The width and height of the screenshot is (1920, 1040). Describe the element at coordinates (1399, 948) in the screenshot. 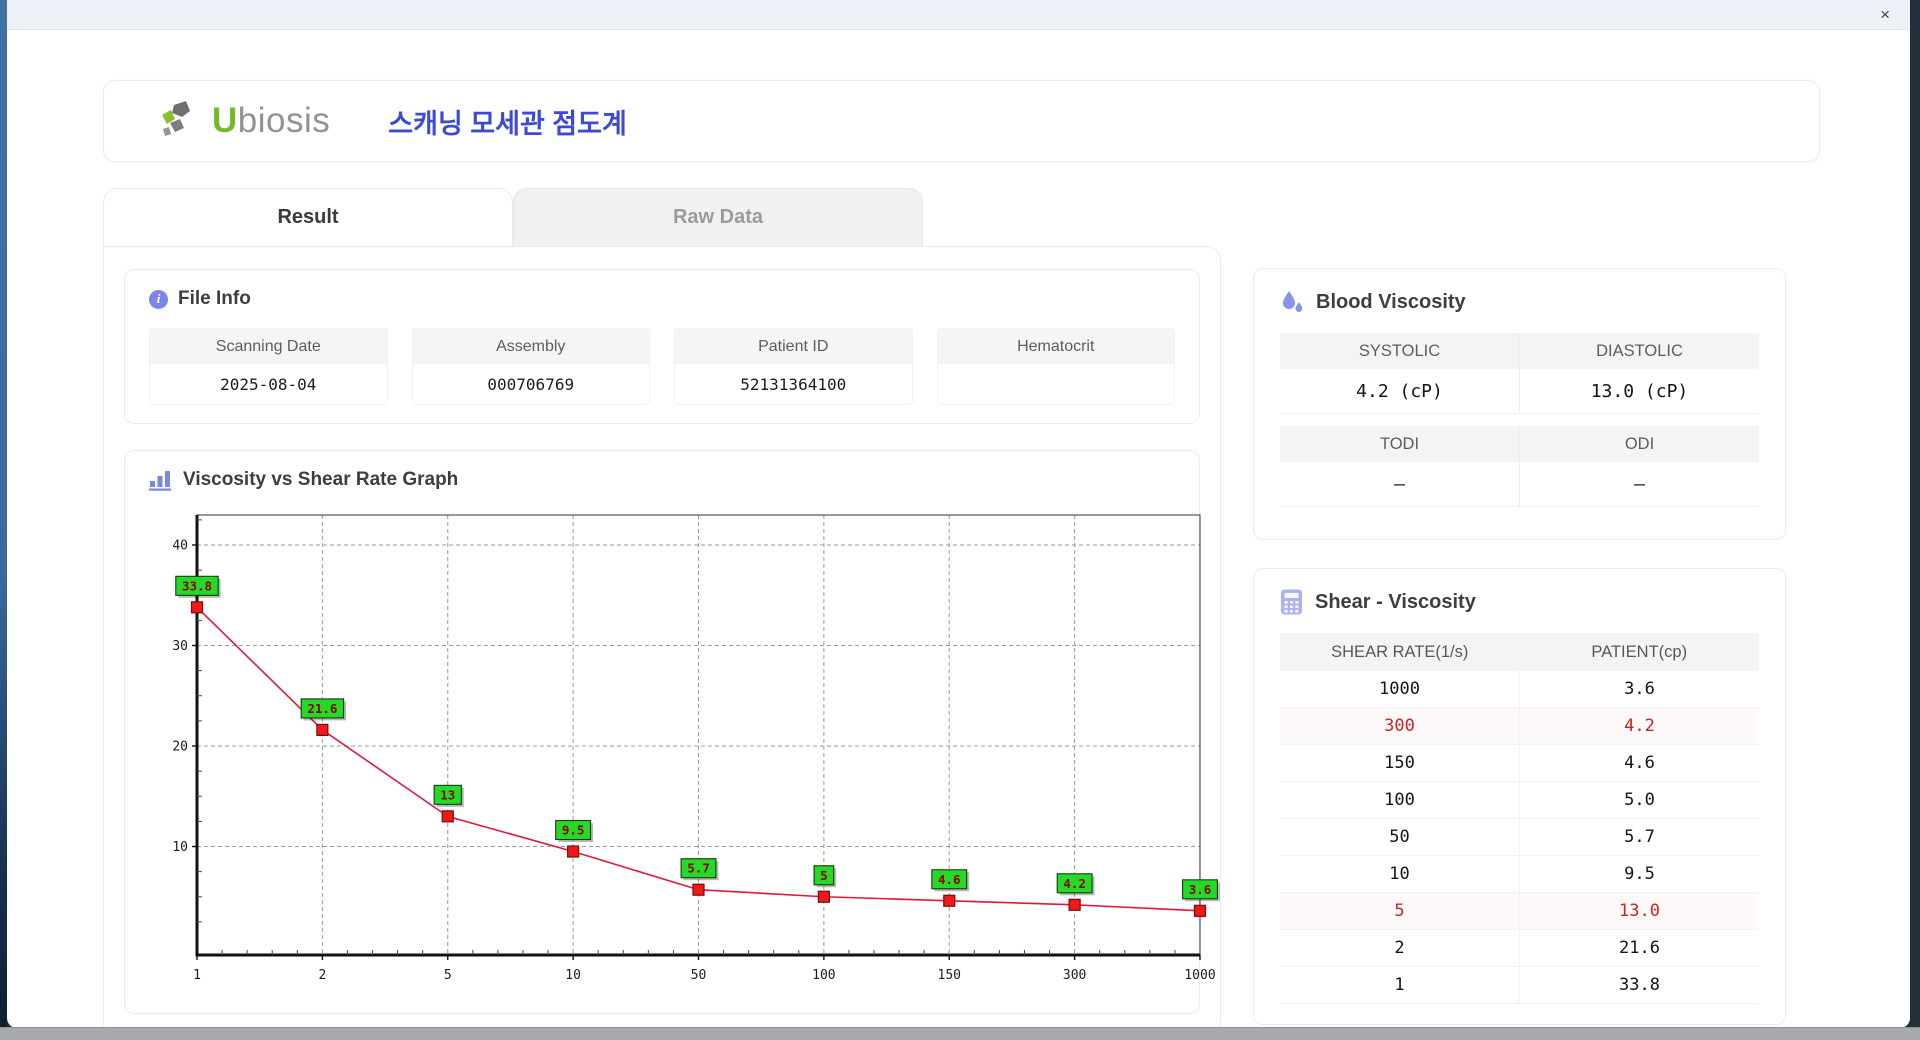

I see `shear-rate-cell: 2` at that location.